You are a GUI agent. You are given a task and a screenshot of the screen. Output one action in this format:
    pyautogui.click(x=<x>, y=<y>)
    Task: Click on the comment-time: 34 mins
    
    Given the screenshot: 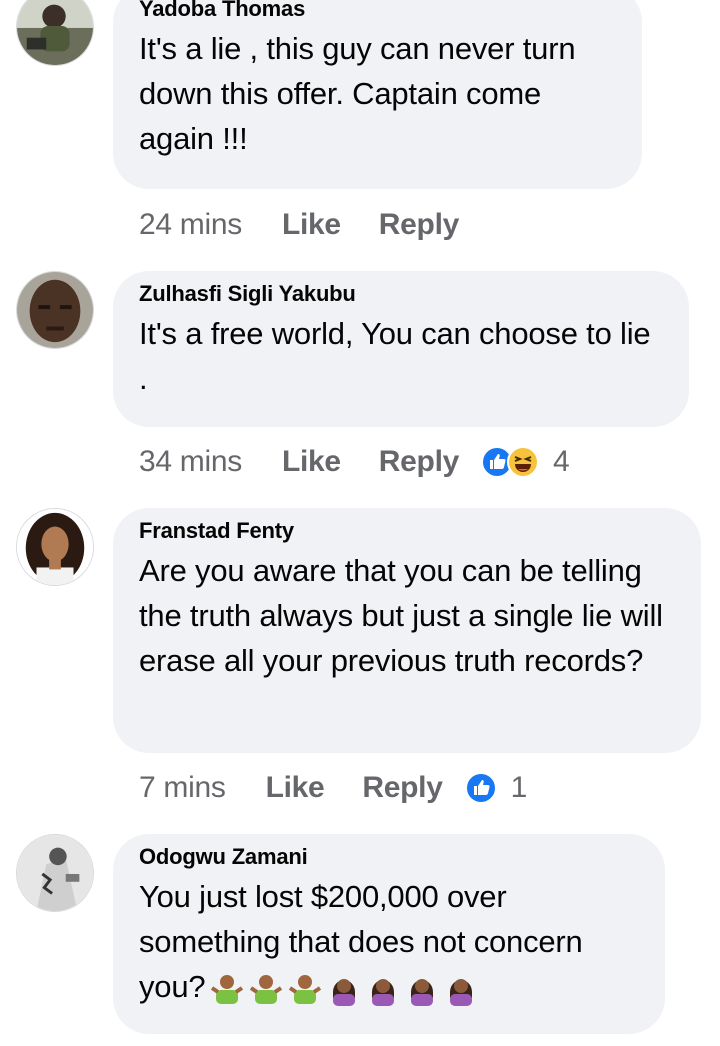 What is the action you would take?
    pyautogui.click(x=190, y=462)
    